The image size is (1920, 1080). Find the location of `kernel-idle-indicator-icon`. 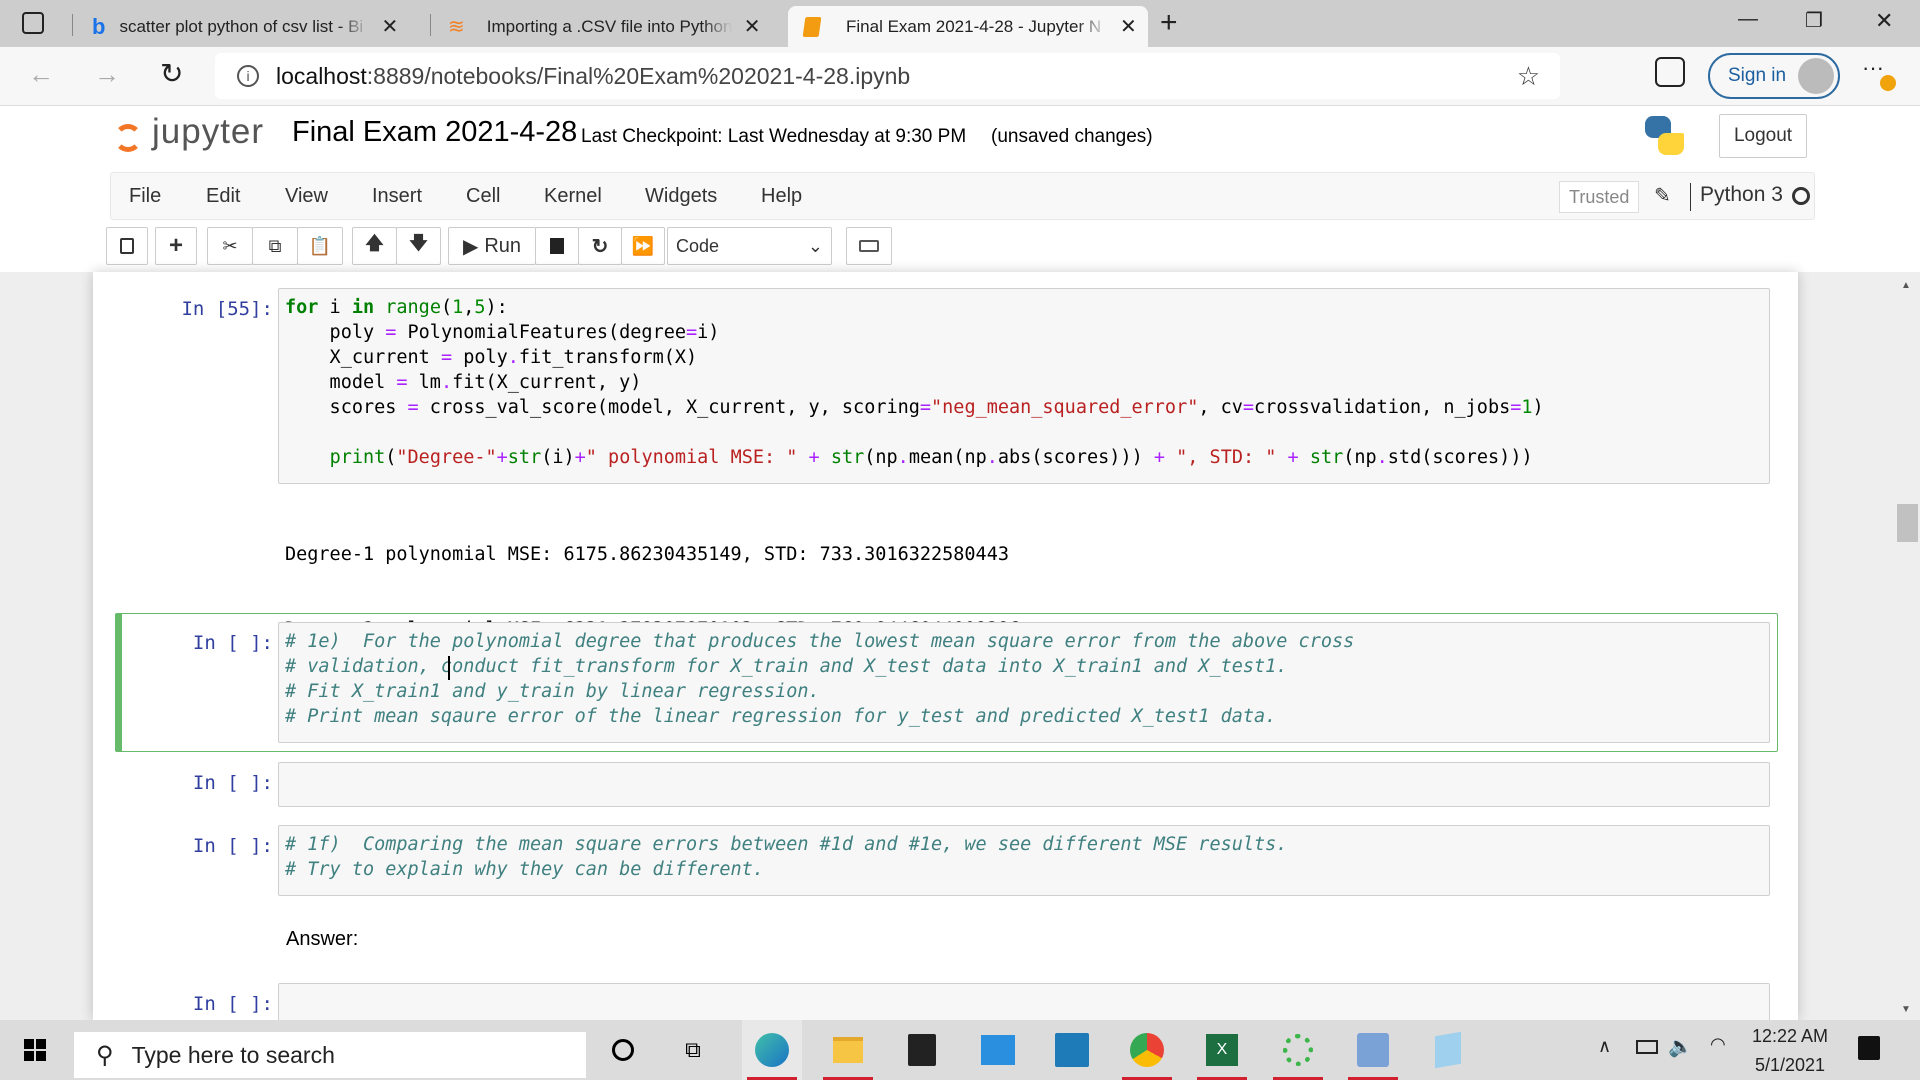

kernel-idle-indicator-icon is located at coordinates (1801, 196).